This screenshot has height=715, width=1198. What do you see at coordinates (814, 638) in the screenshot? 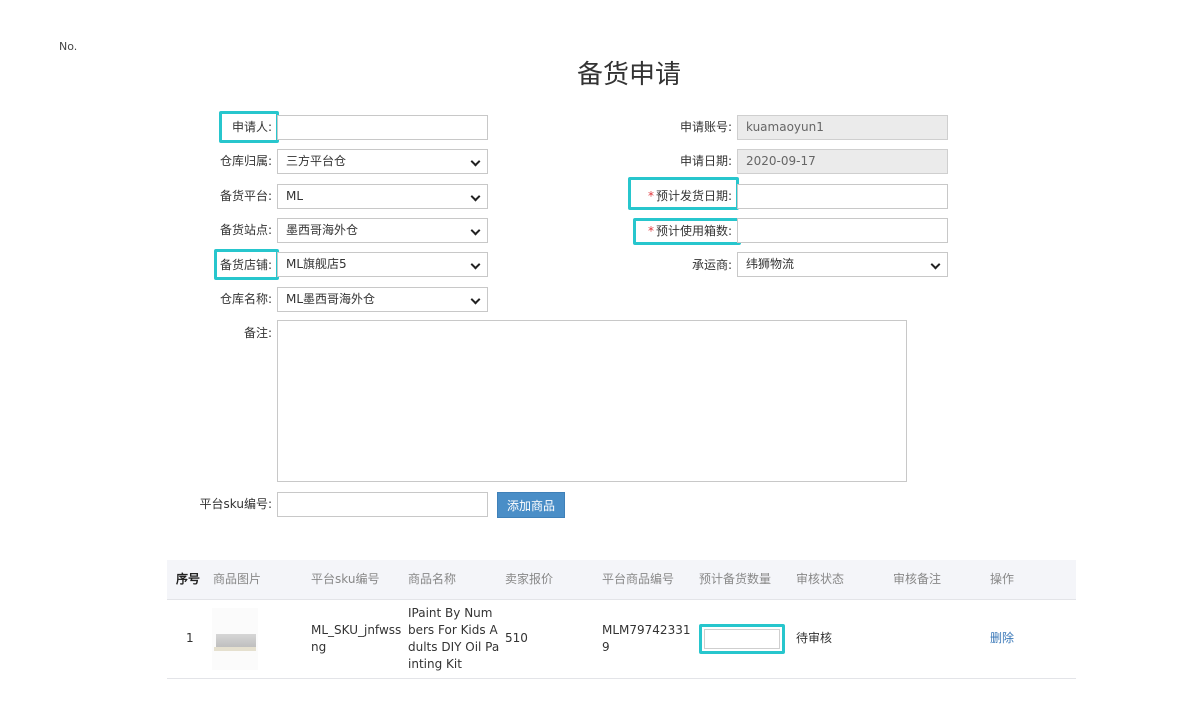
I see `row-status: 待审核` at bounding box center [814, 638].